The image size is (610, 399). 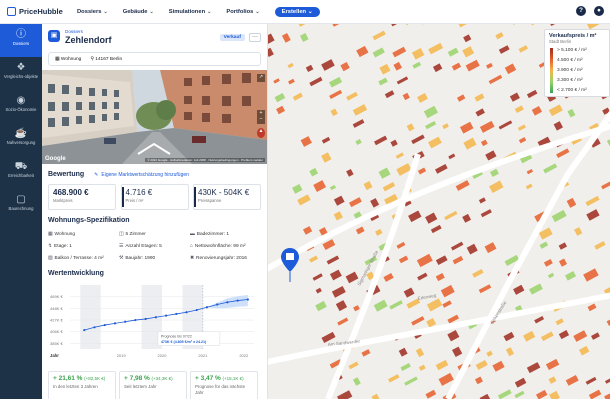 I want to click on sidebar-item-label: Erreichbarkeit, so click(x=21, y=175).